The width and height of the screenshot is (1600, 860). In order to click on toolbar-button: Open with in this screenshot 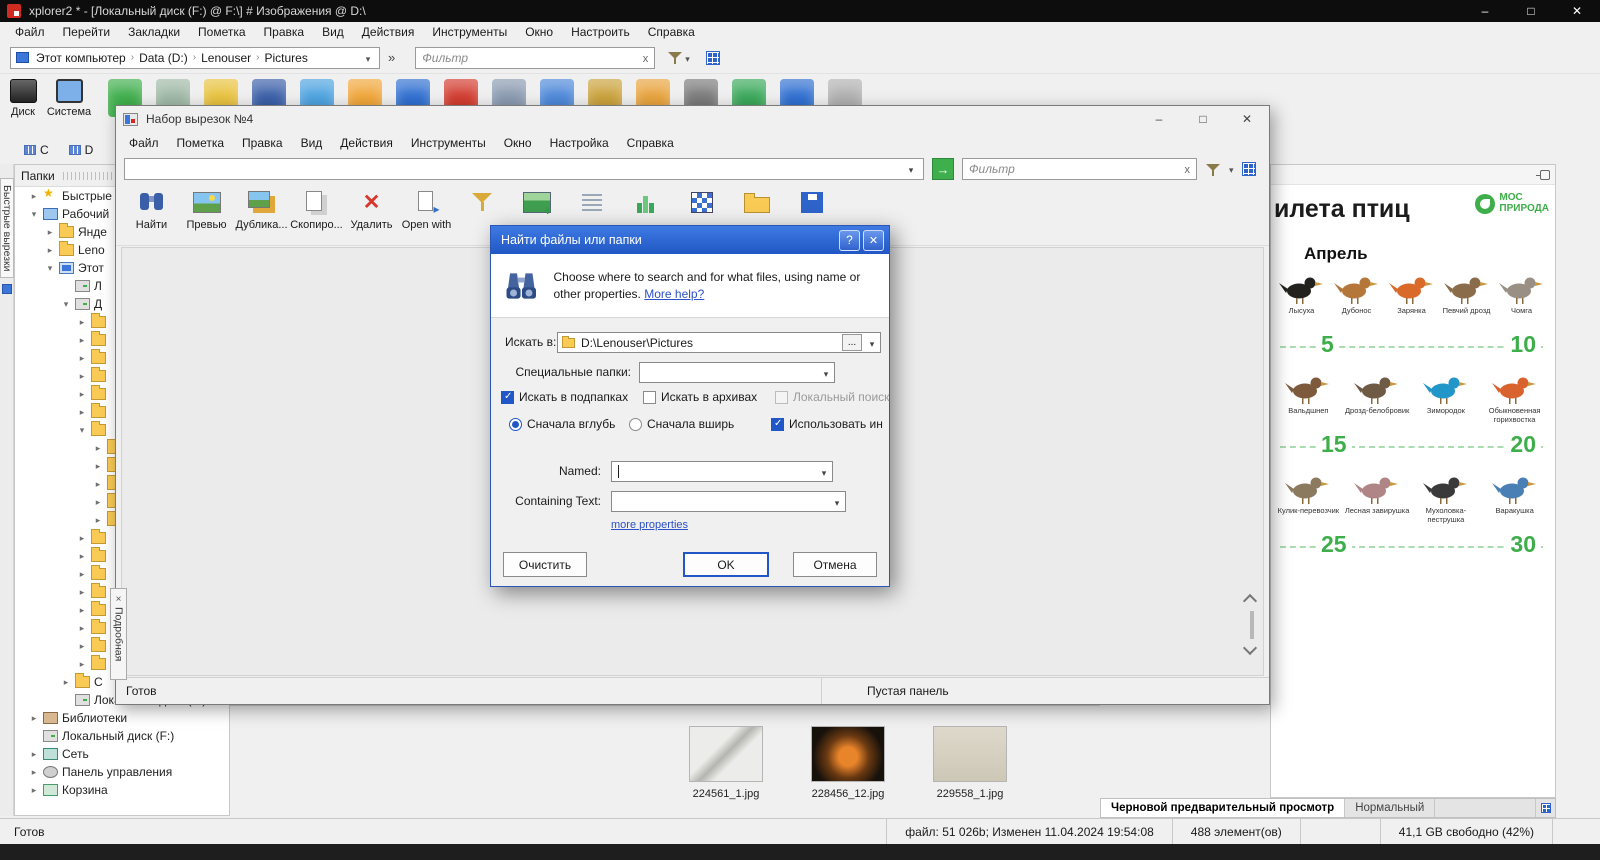, I will do `click(426, 214)`.